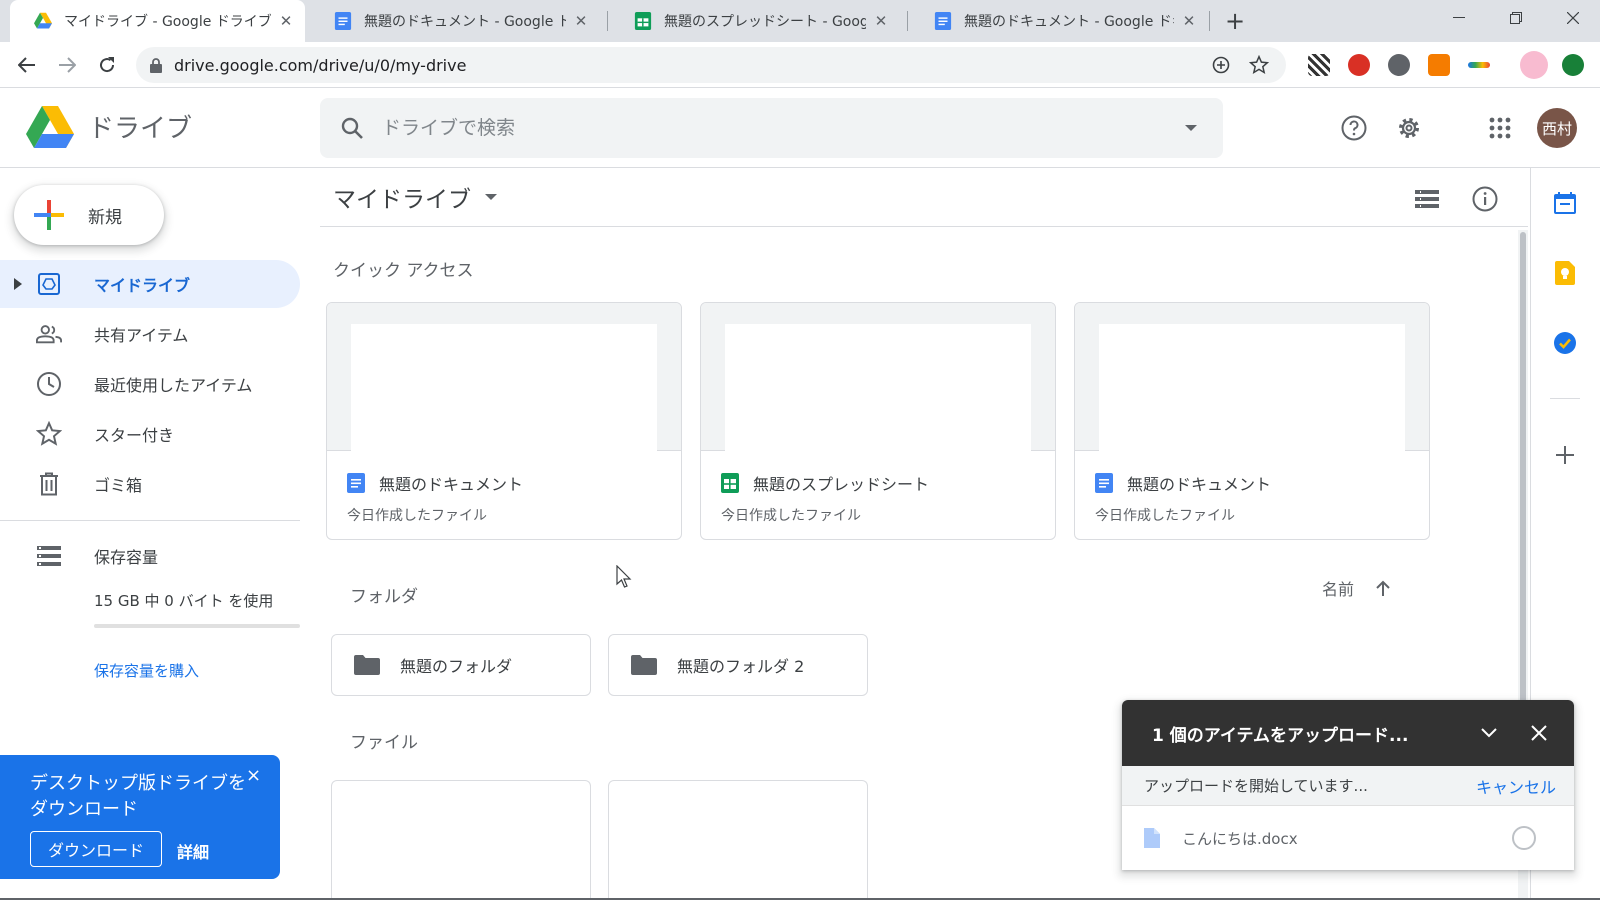  What do you see at coordinates (1489, 733) in the screenshot?
I see `collapse-chevron-down-icon` at bounding box center [1489, 733].